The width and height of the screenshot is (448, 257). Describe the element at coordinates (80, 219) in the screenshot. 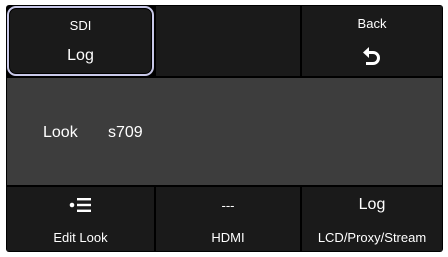

I see `edit-look-button: Edit Look` at that location.